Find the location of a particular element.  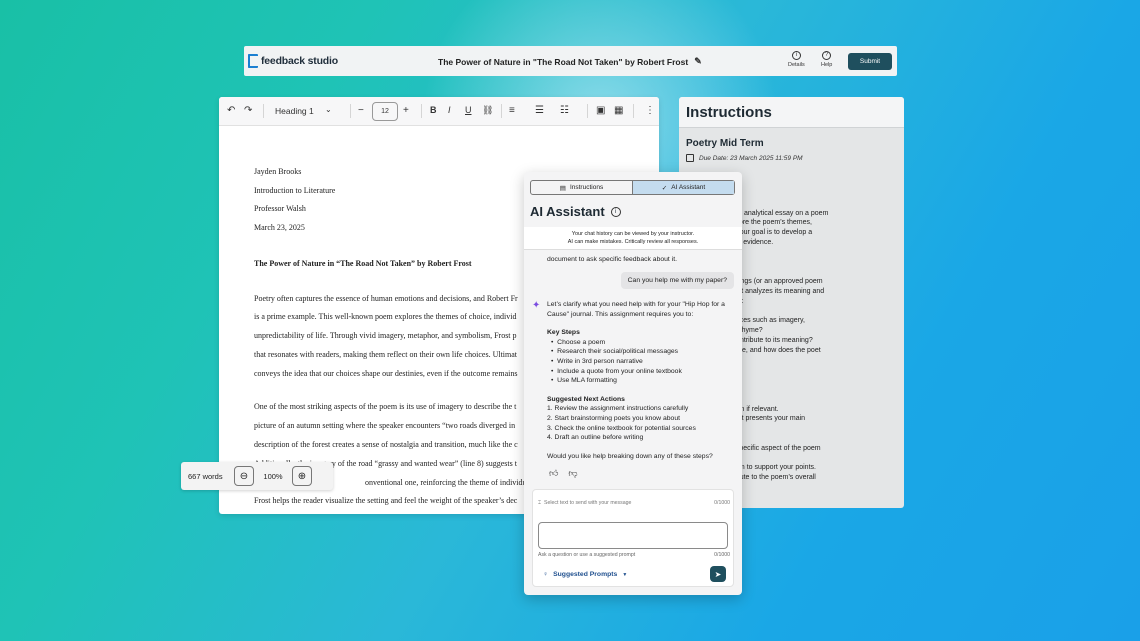

word-count-bar: 667 words ⊖ 100% ⊕ is located at coordinates (257, 476).